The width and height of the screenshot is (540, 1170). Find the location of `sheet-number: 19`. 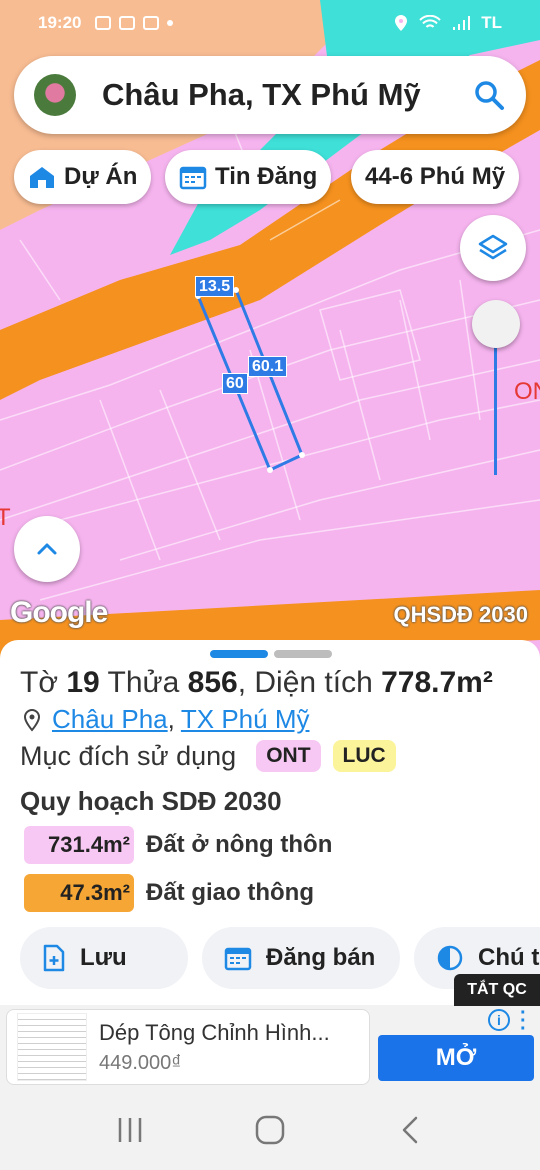

sheet-number: 19 is located at coordinates (83, 682).